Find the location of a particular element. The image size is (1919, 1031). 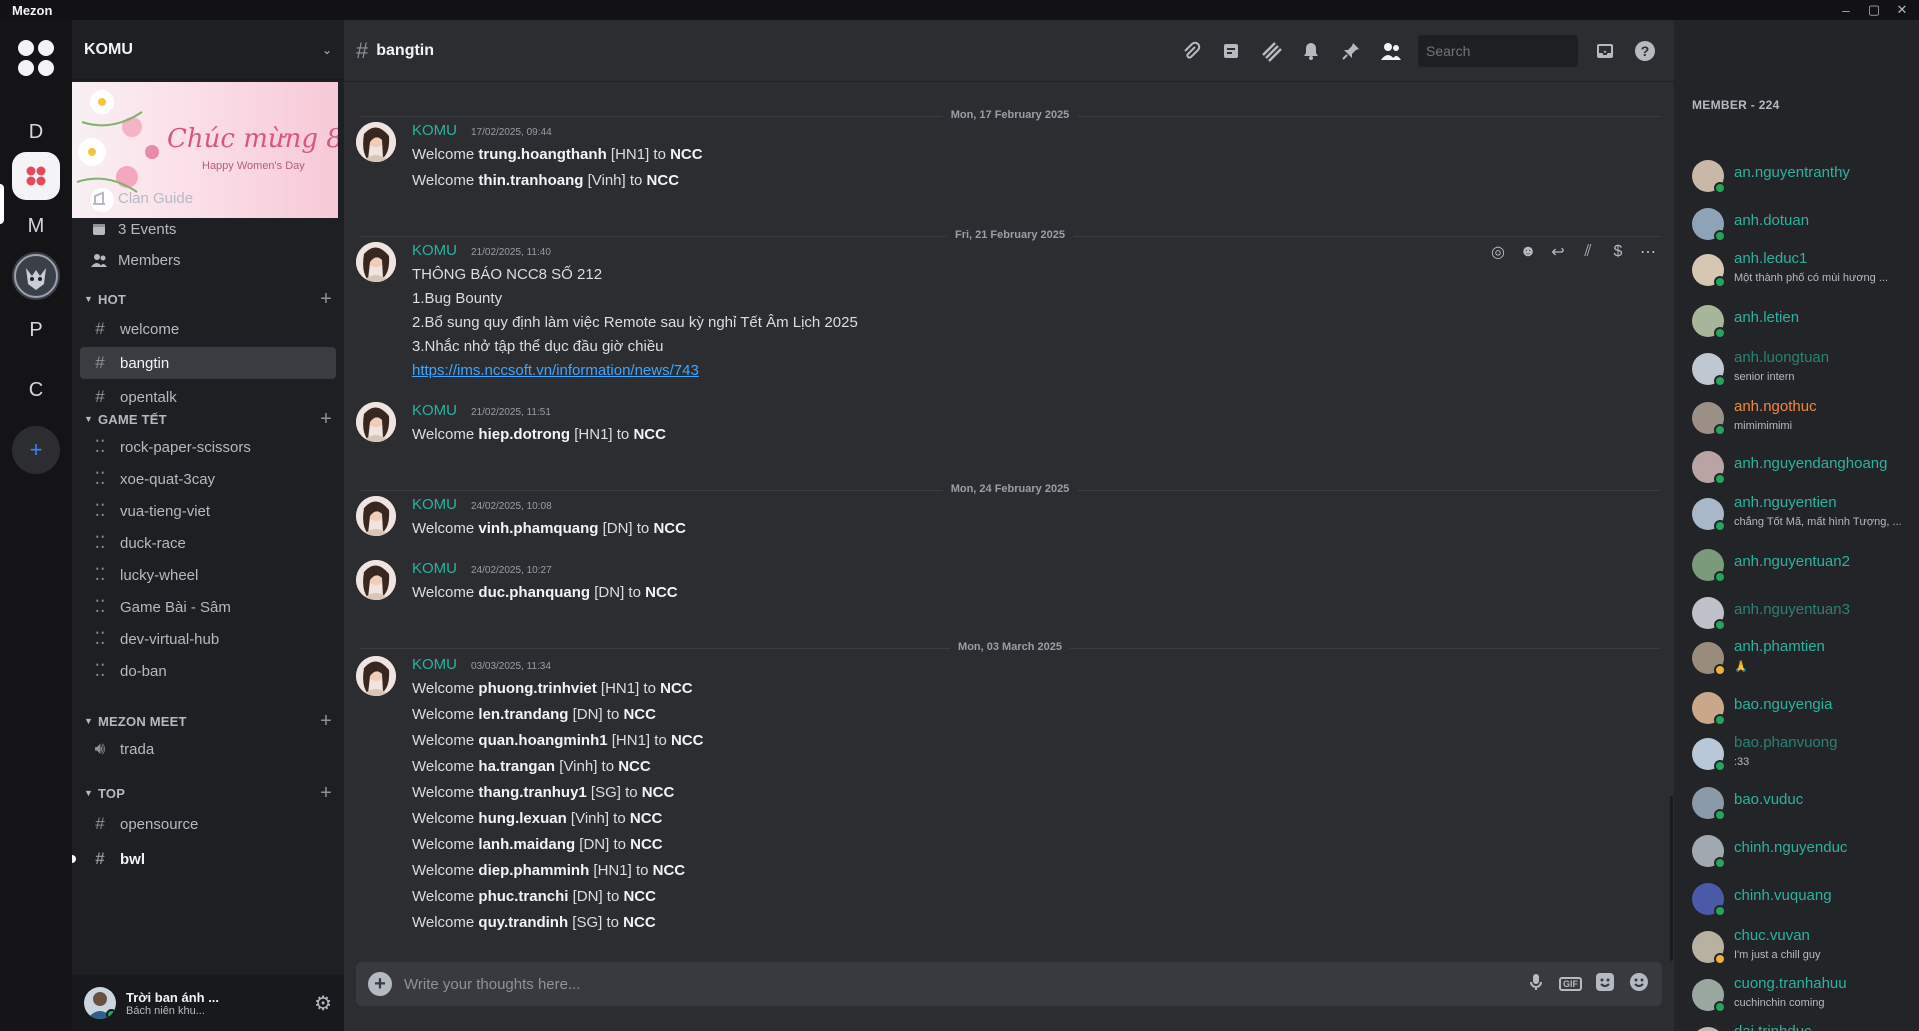

paperclip-icon is located at coordinates (1191, 51).